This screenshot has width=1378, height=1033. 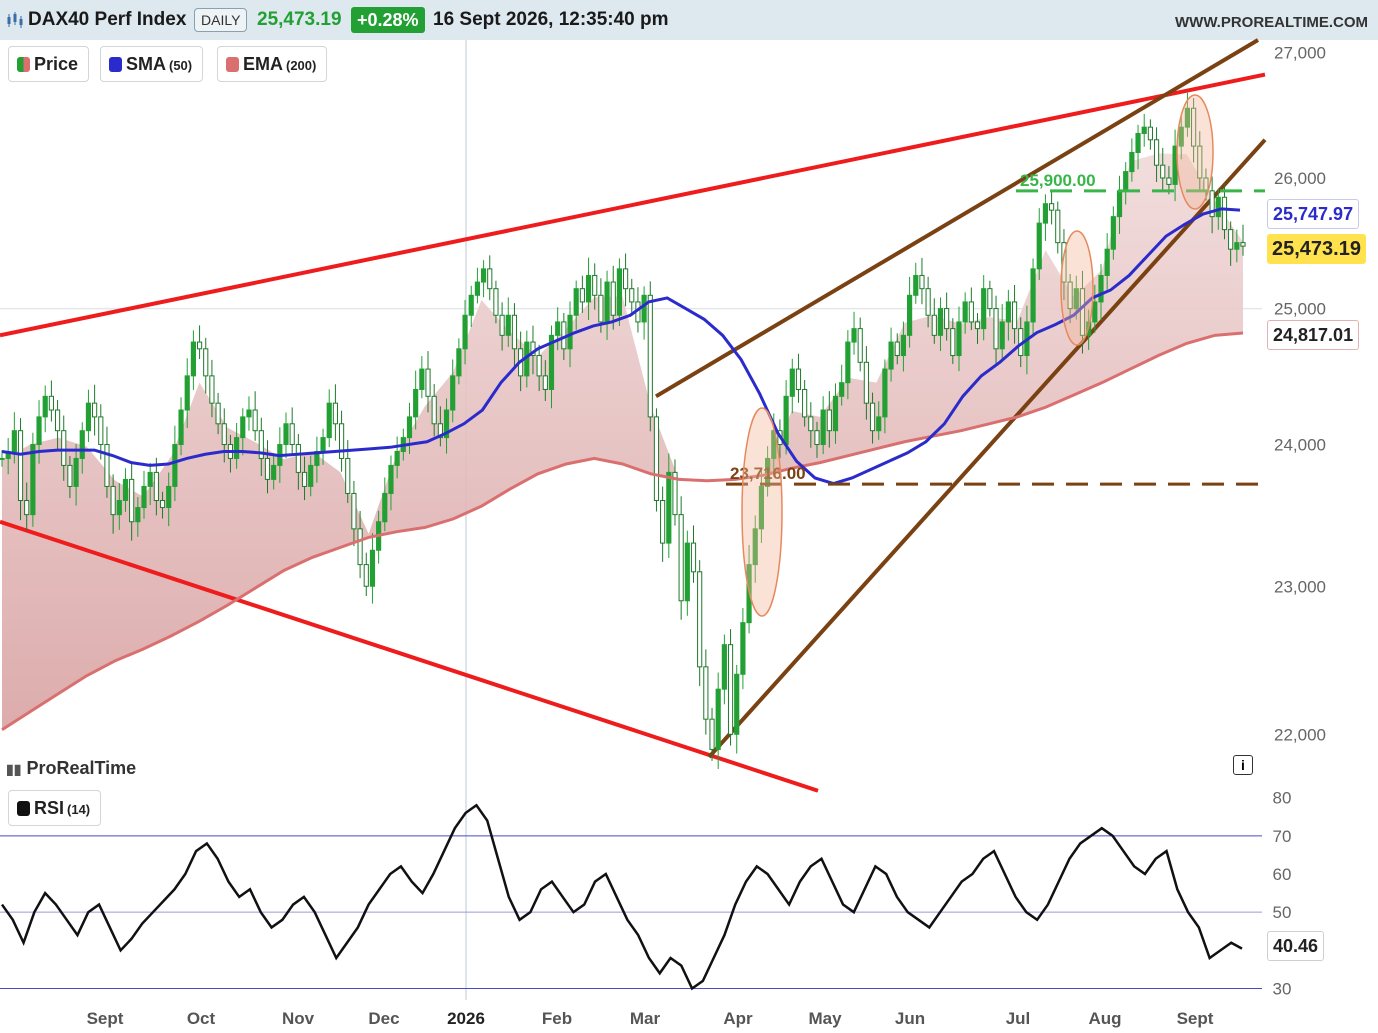 I want to click on info-icon: i, so click(x=1243, y=765).